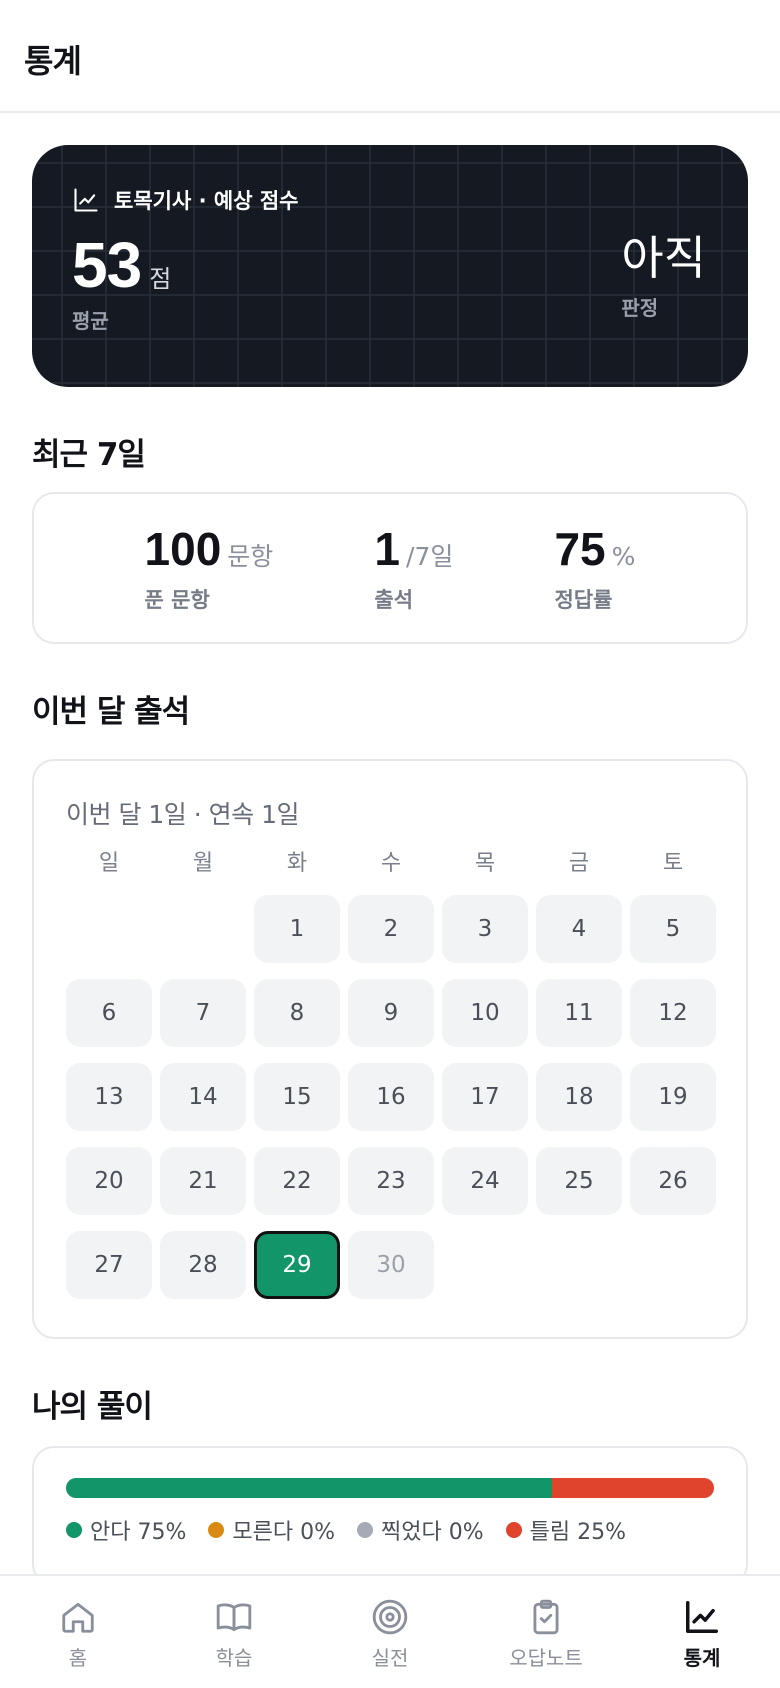 Image resolution: width=780 pixels, height=1688 pixels. What do you see at coordinates (432, 1532) in the screenshot?
I see `legend-label: 찍었다 0%` at bounding box center [432, 1532].